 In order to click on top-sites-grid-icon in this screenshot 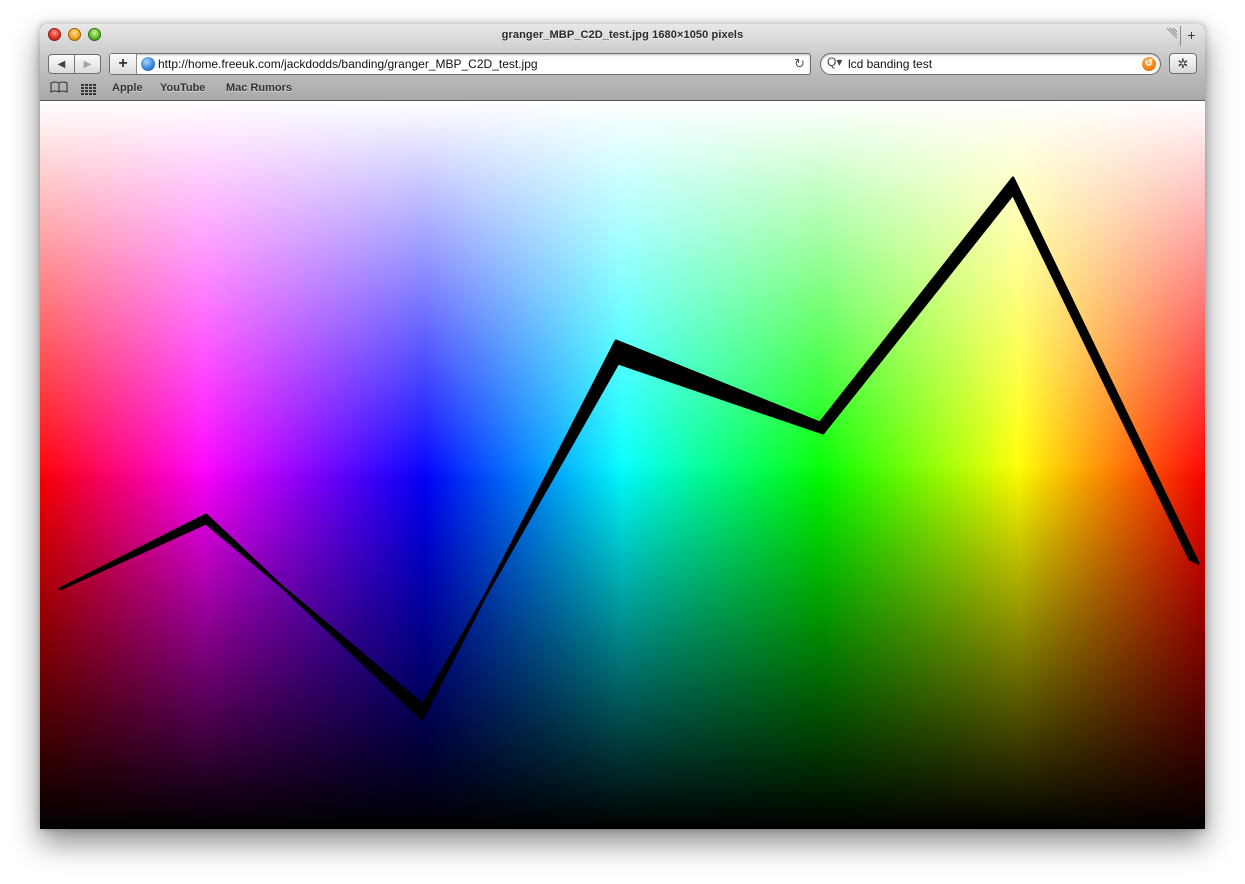, I will do `click(89, 89)`.